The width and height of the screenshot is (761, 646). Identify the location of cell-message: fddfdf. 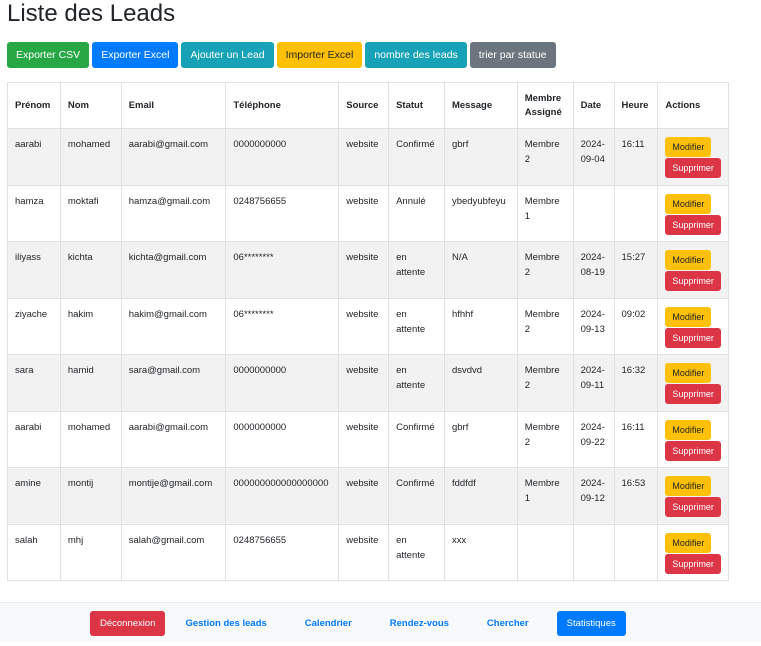
(480, 496).